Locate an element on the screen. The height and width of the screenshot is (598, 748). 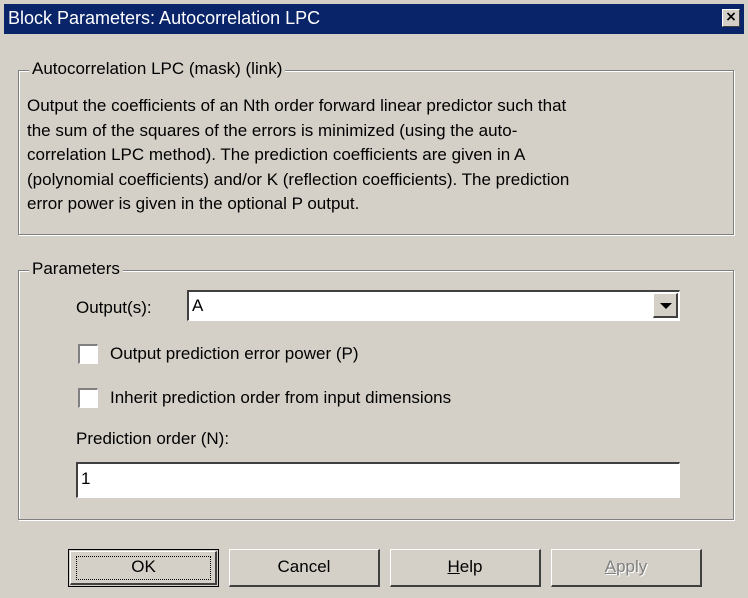
prediction-order-field: 1 is located at coordinates (378, 480).